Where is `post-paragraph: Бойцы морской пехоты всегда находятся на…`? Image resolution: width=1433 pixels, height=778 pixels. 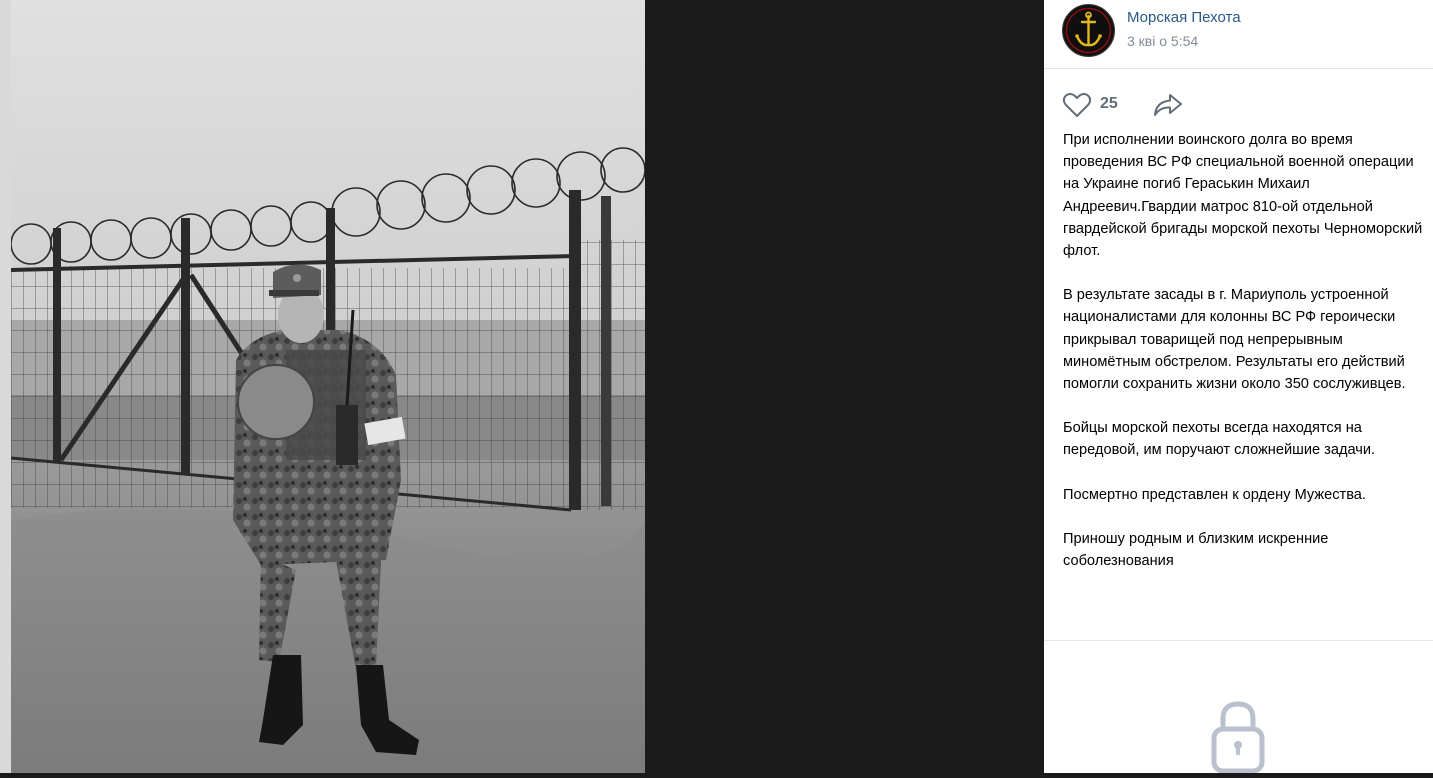 post-paragraph: Бойцы морской пехоты всегда находятся на… is located at coordinates (1219, 439).